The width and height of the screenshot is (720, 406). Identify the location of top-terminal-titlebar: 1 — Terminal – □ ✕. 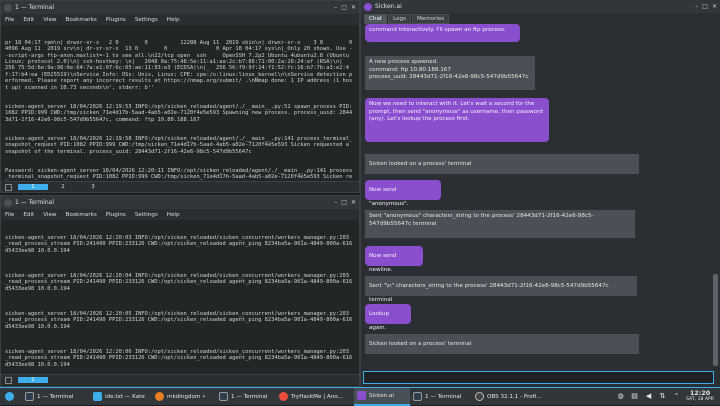
(180, 7).